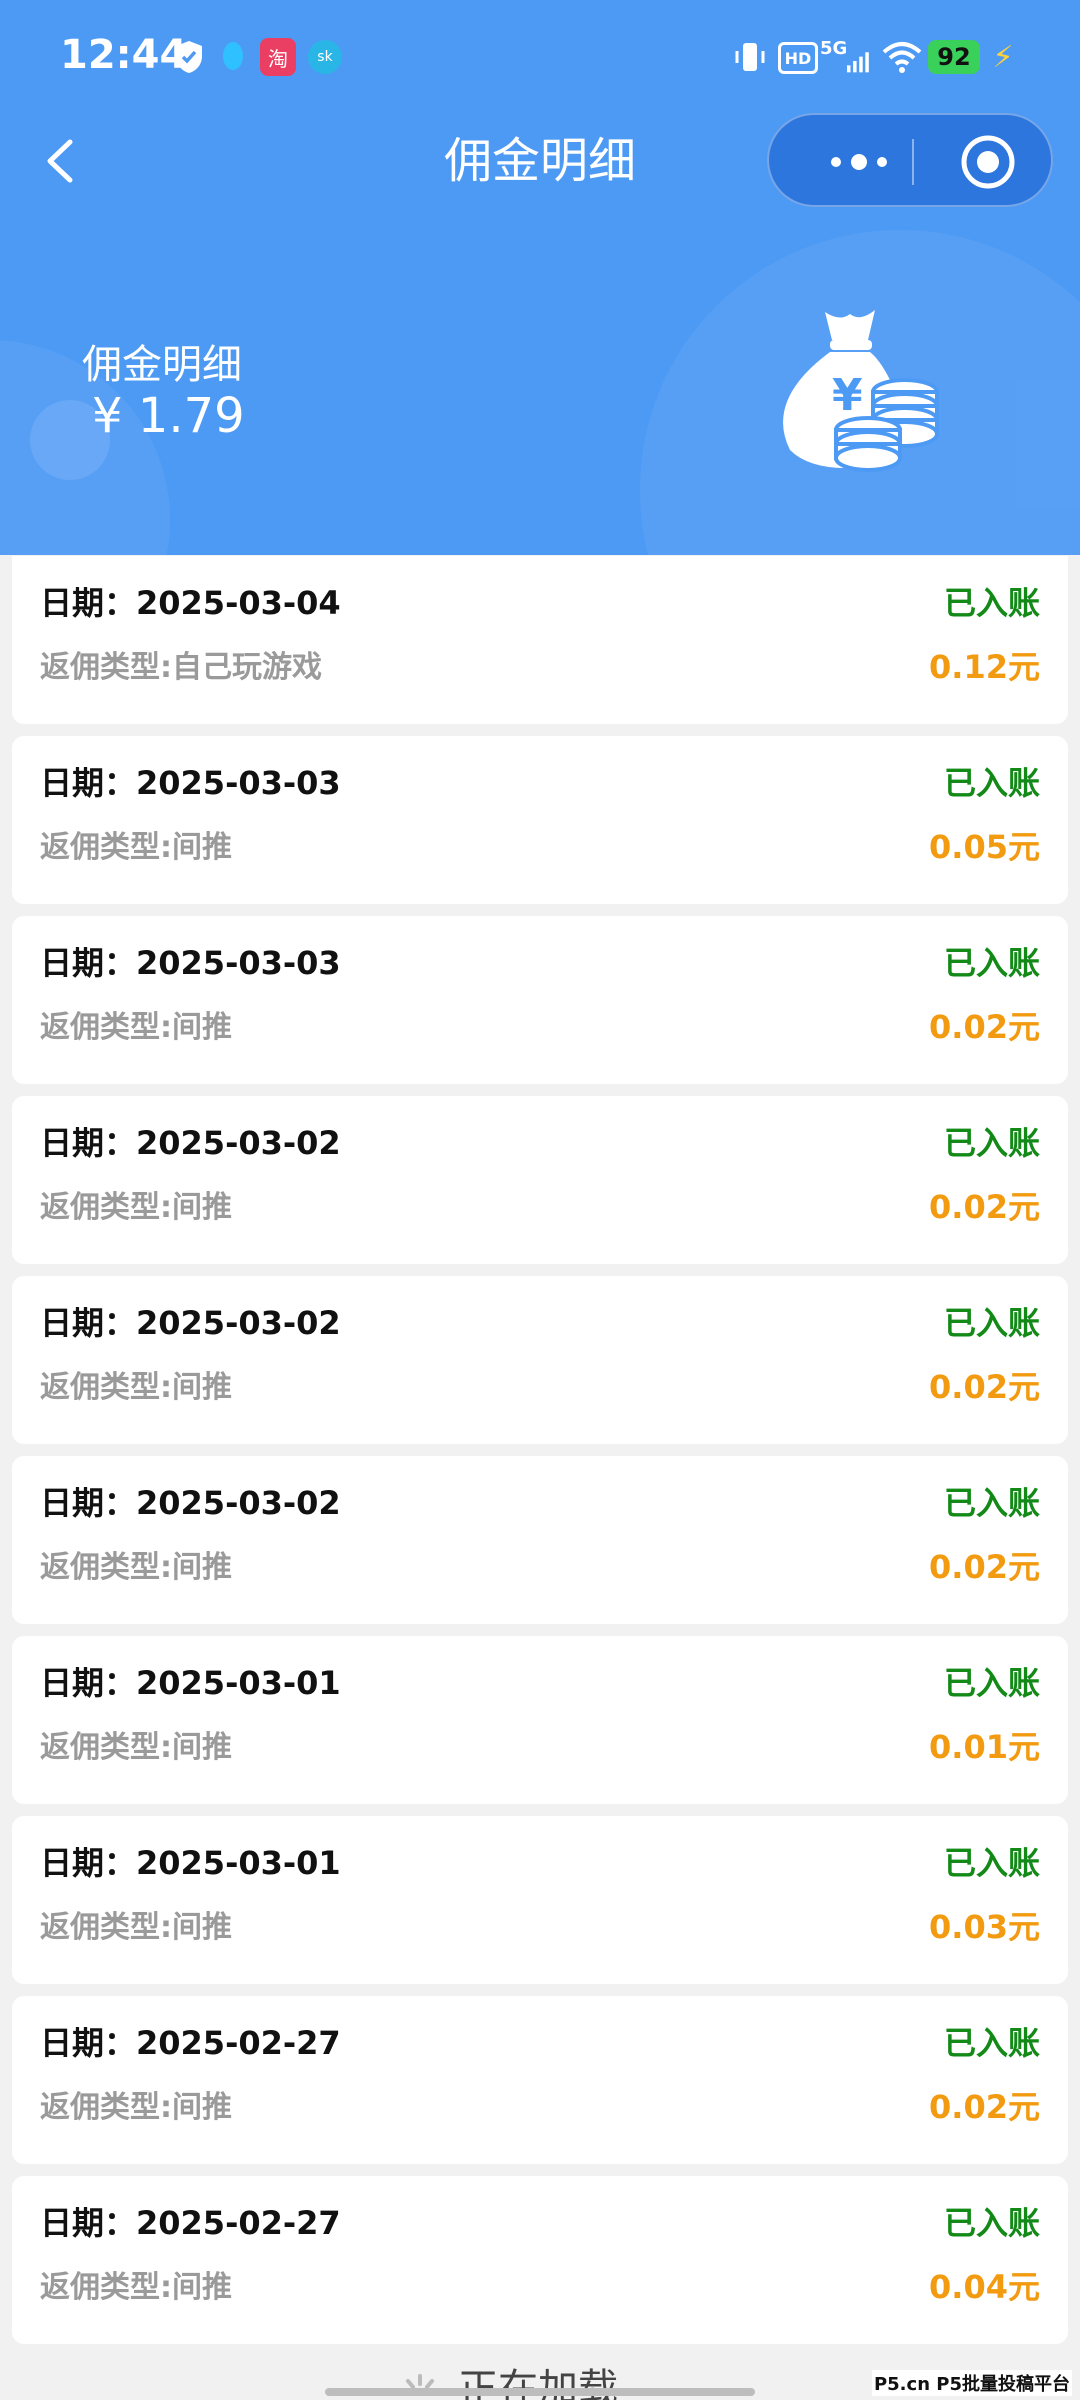  I want to click on taobao-icon: 淘, so click(278, 57).